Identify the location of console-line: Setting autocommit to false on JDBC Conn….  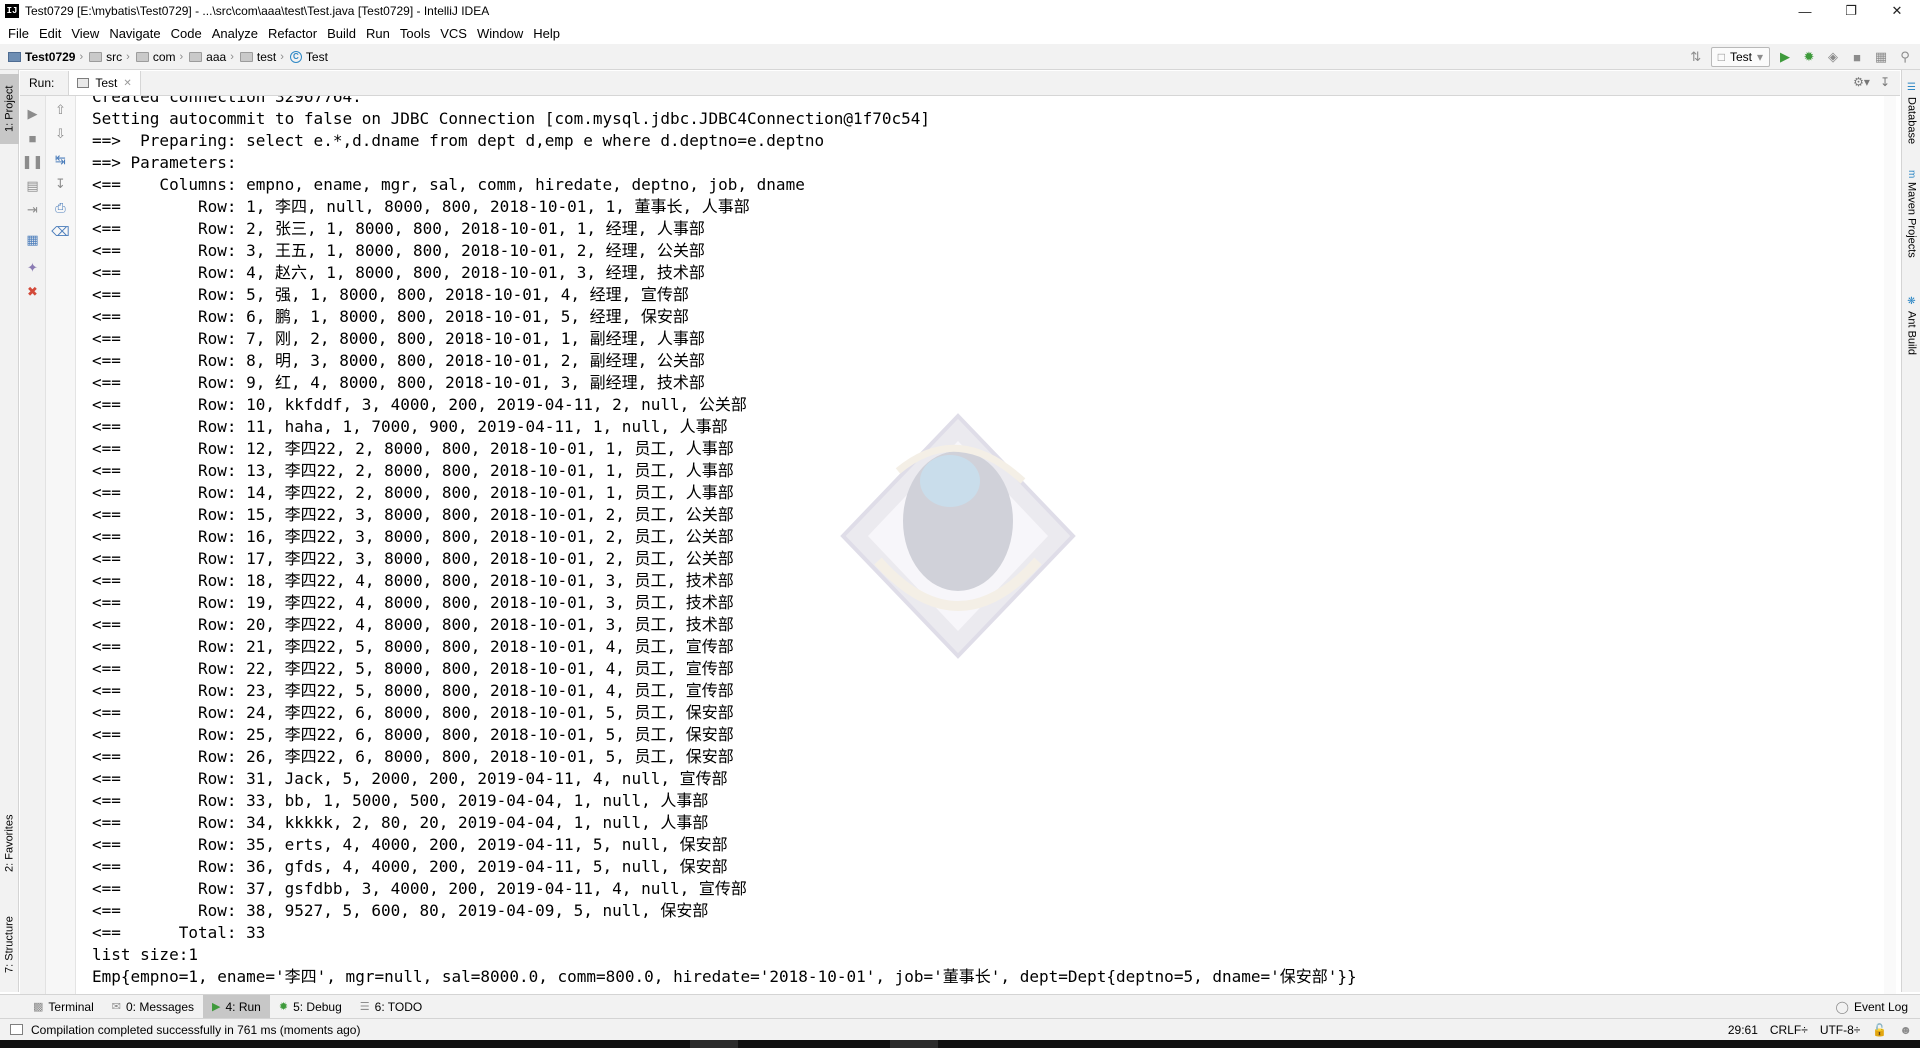
(511, 118).